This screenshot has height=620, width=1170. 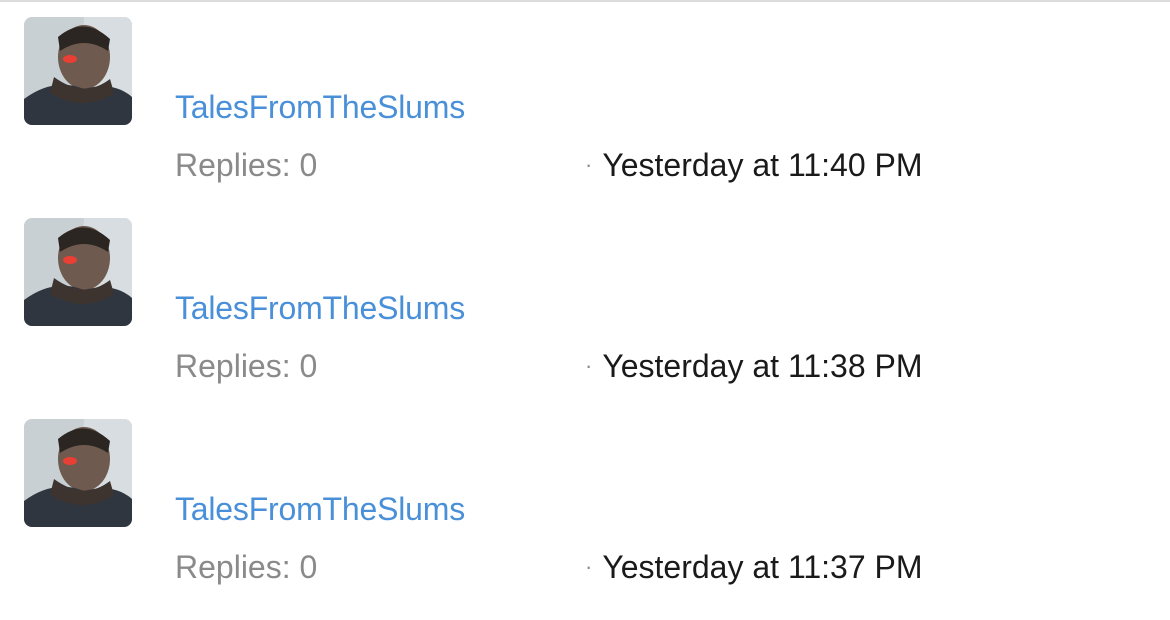 I want to click on timestamp-group: · Yesterday at 11:38 PM, so click(x=754, y=368).